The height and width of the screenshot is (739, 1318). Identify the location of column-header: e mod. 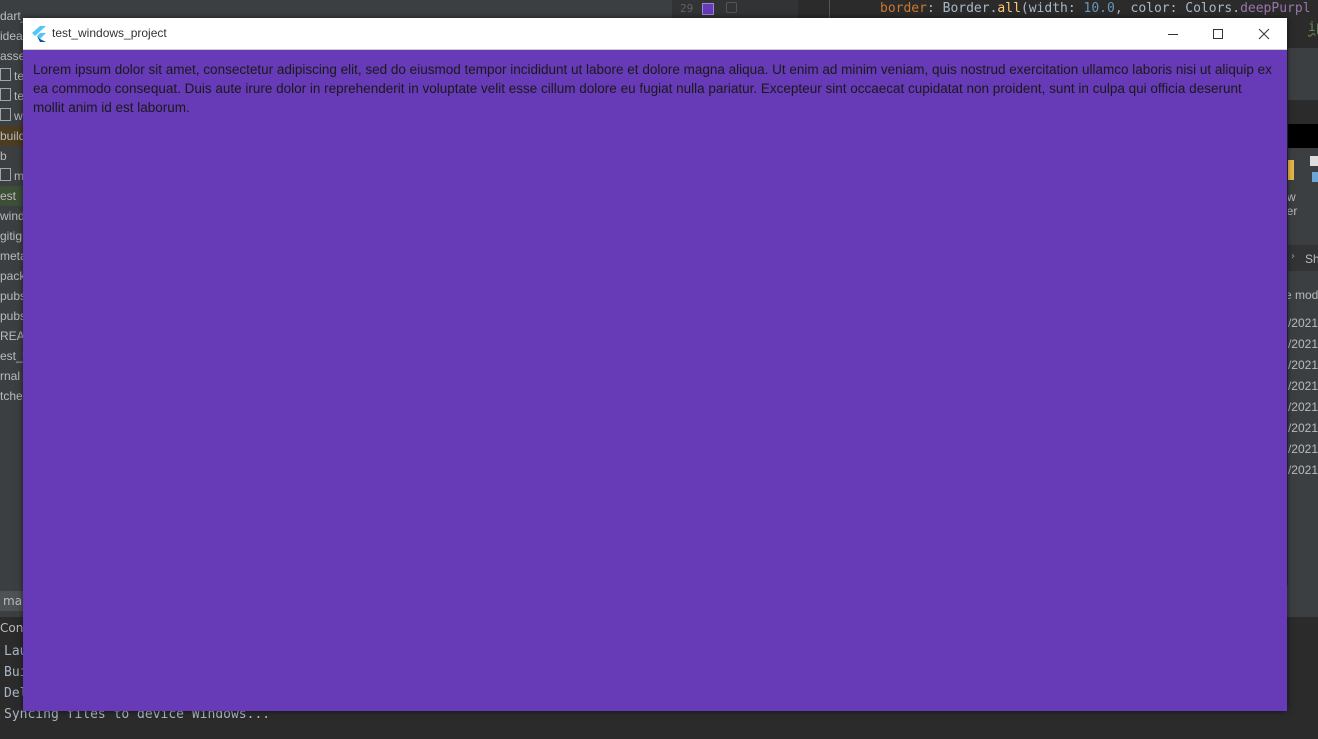
(1303, 295).